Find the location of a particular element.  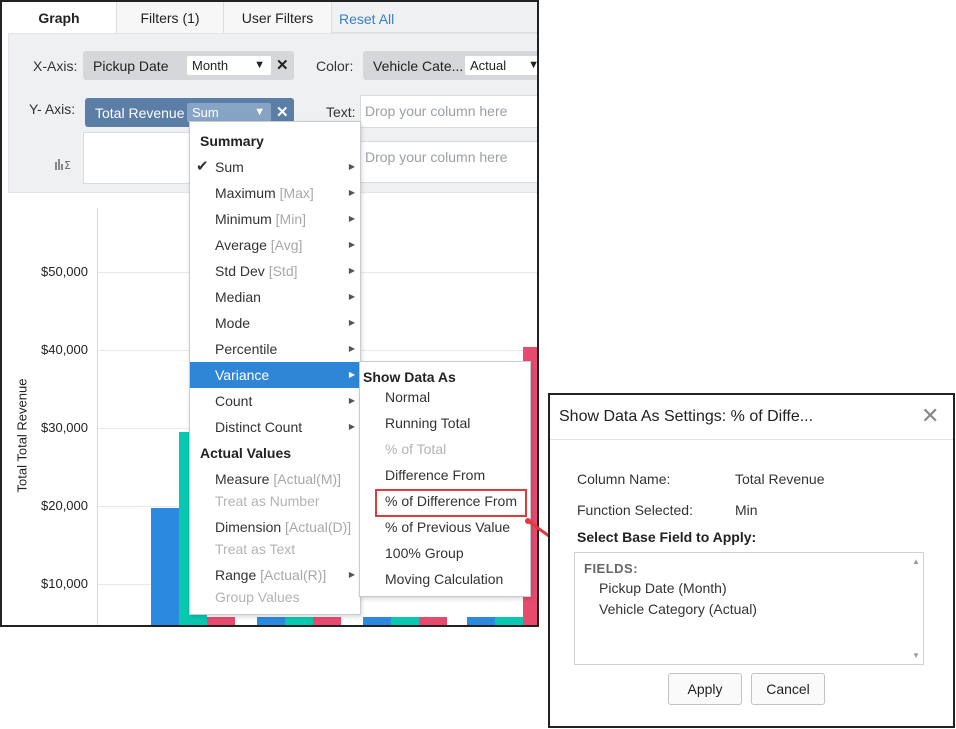

menu-item: ✔ Sum ▶ is located at coordinates (275, 167).